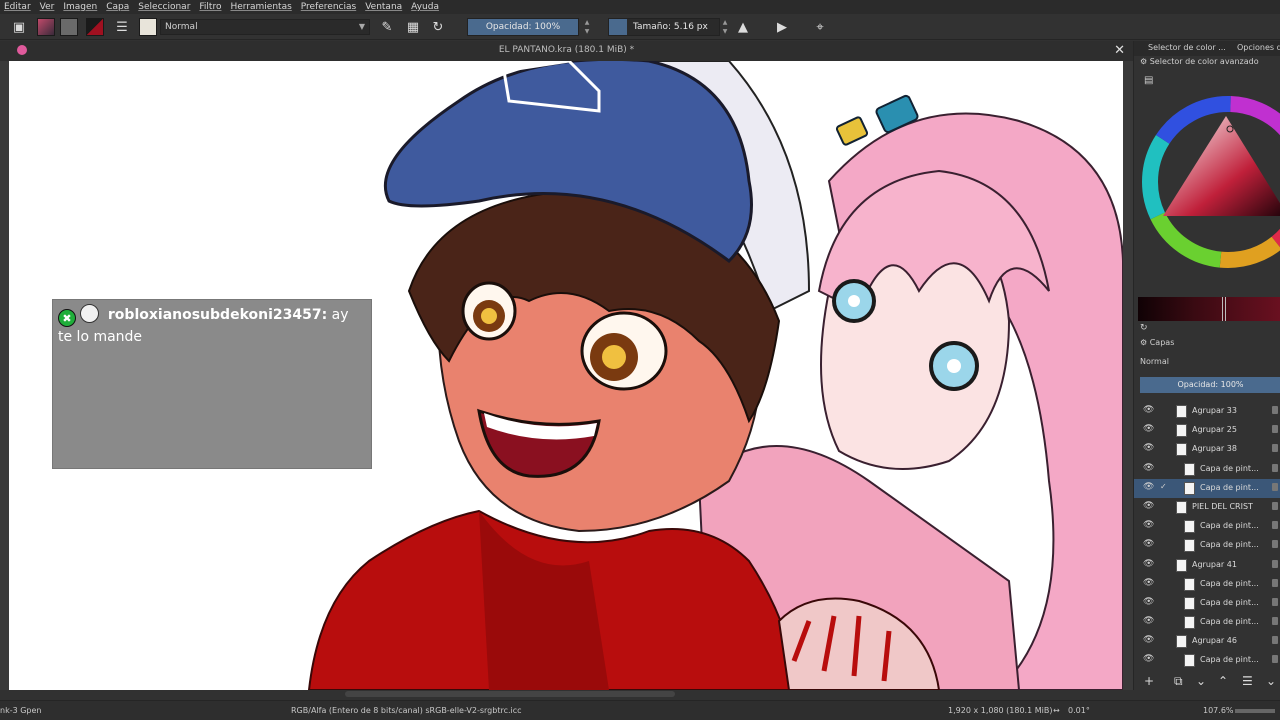  I want to click on status-rotation: 0.01°, so click(1079, 710).